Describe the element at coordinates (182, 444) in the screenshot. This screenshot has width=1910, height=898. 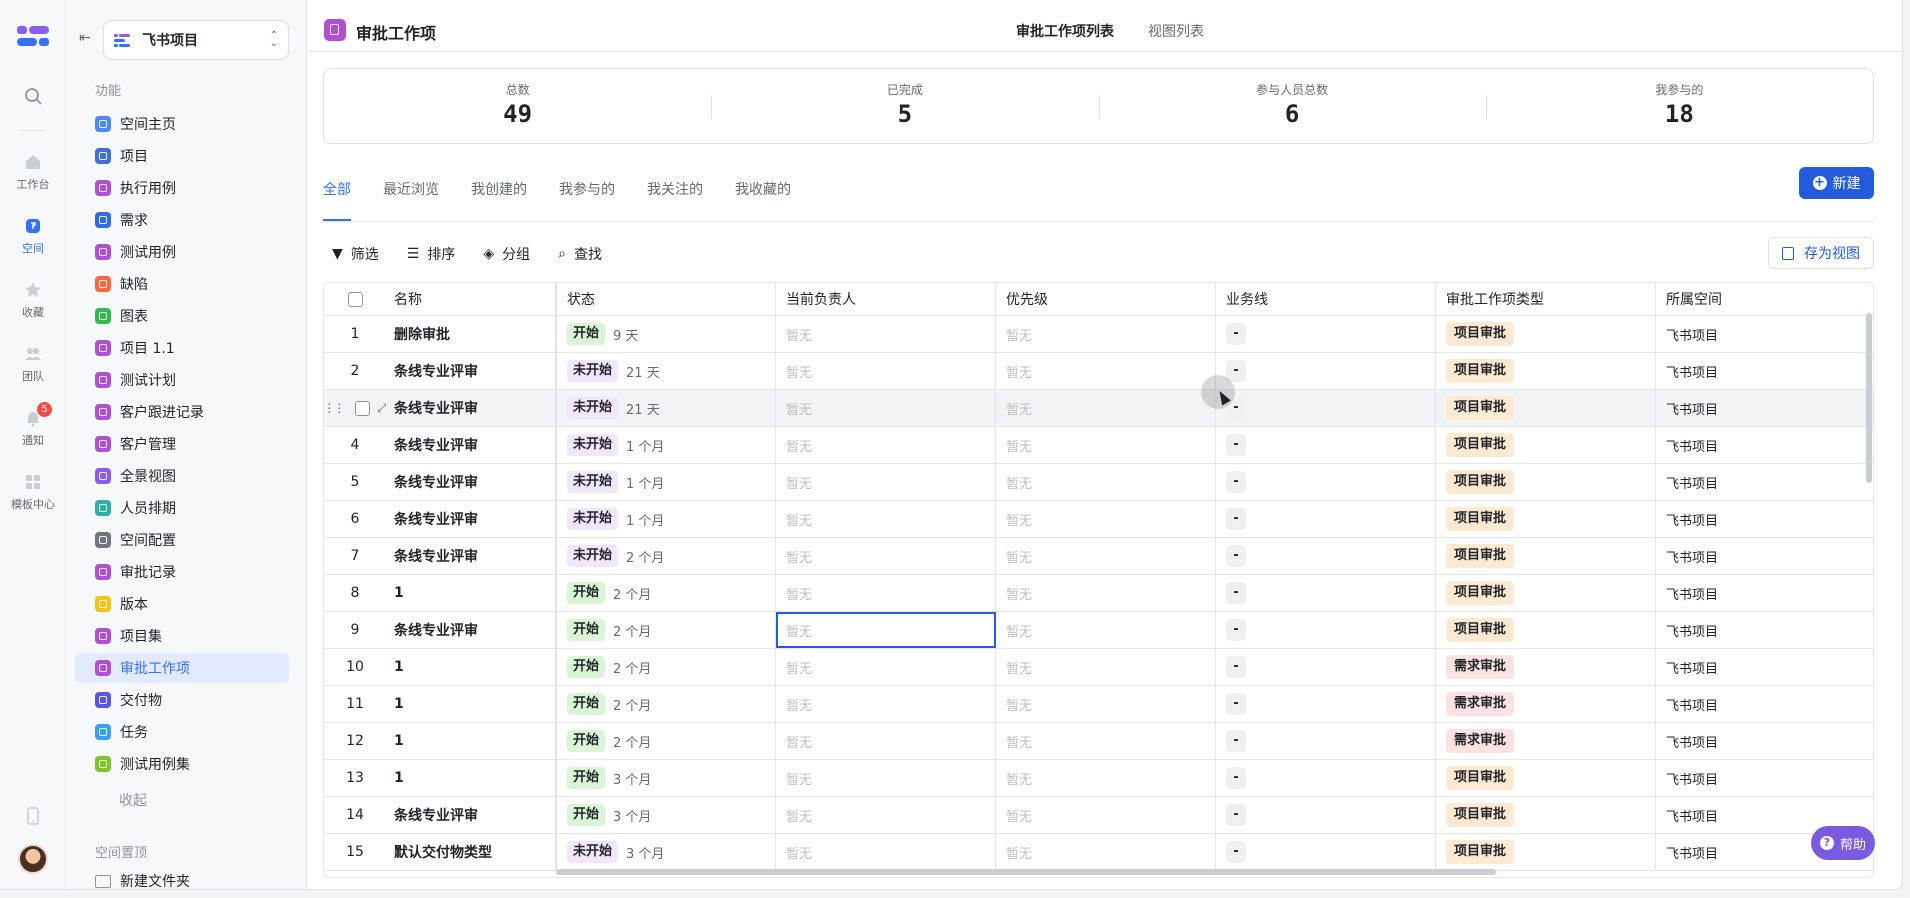
I see `sidebar-item: 客户管理` at that location.